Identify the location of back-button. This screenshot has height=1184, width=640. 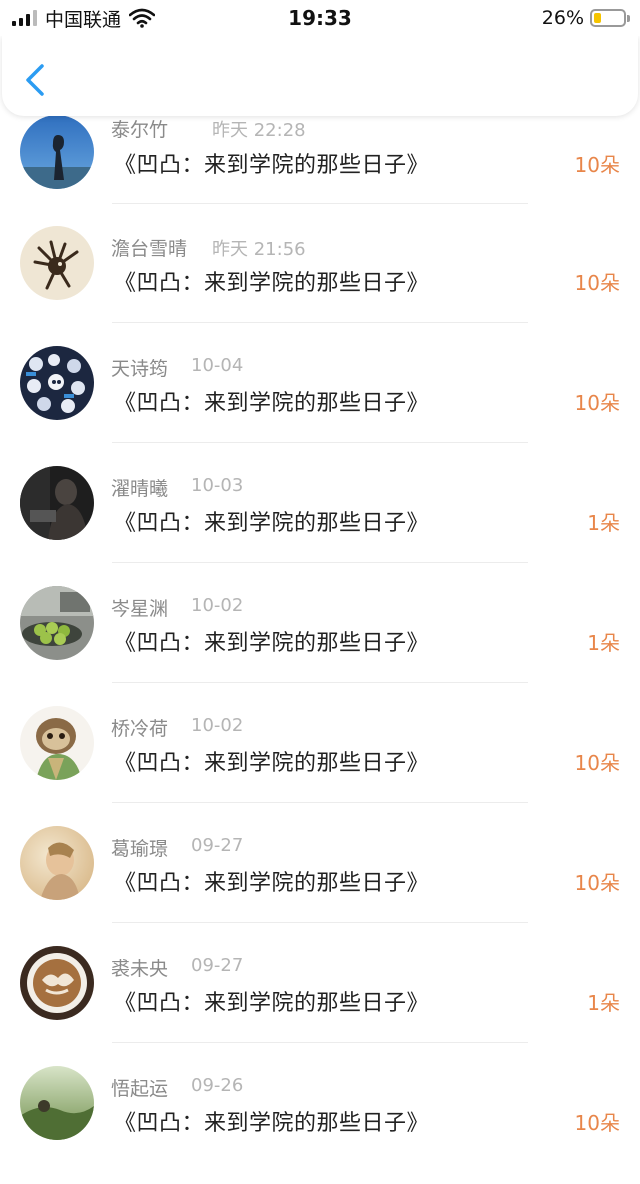
(37, 80).